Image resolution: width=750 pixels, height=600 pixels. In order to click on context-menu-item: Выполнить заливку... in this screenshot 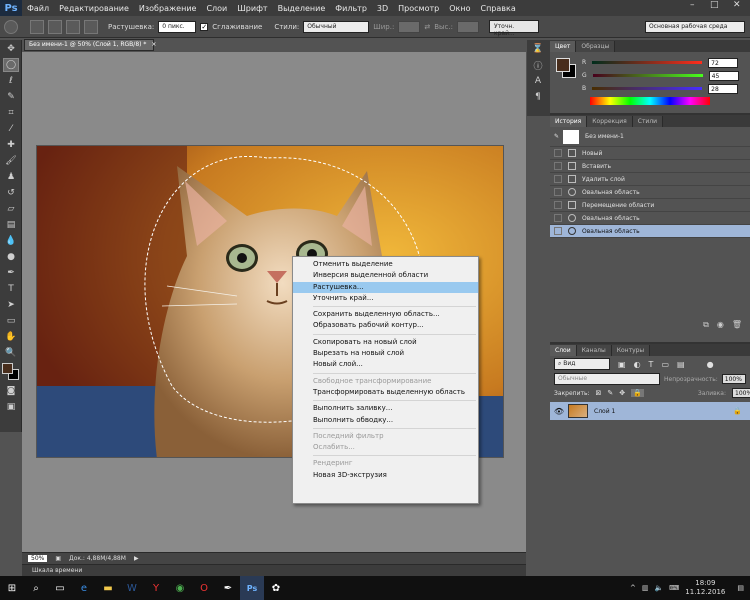, I will do `click(385, 408)`.